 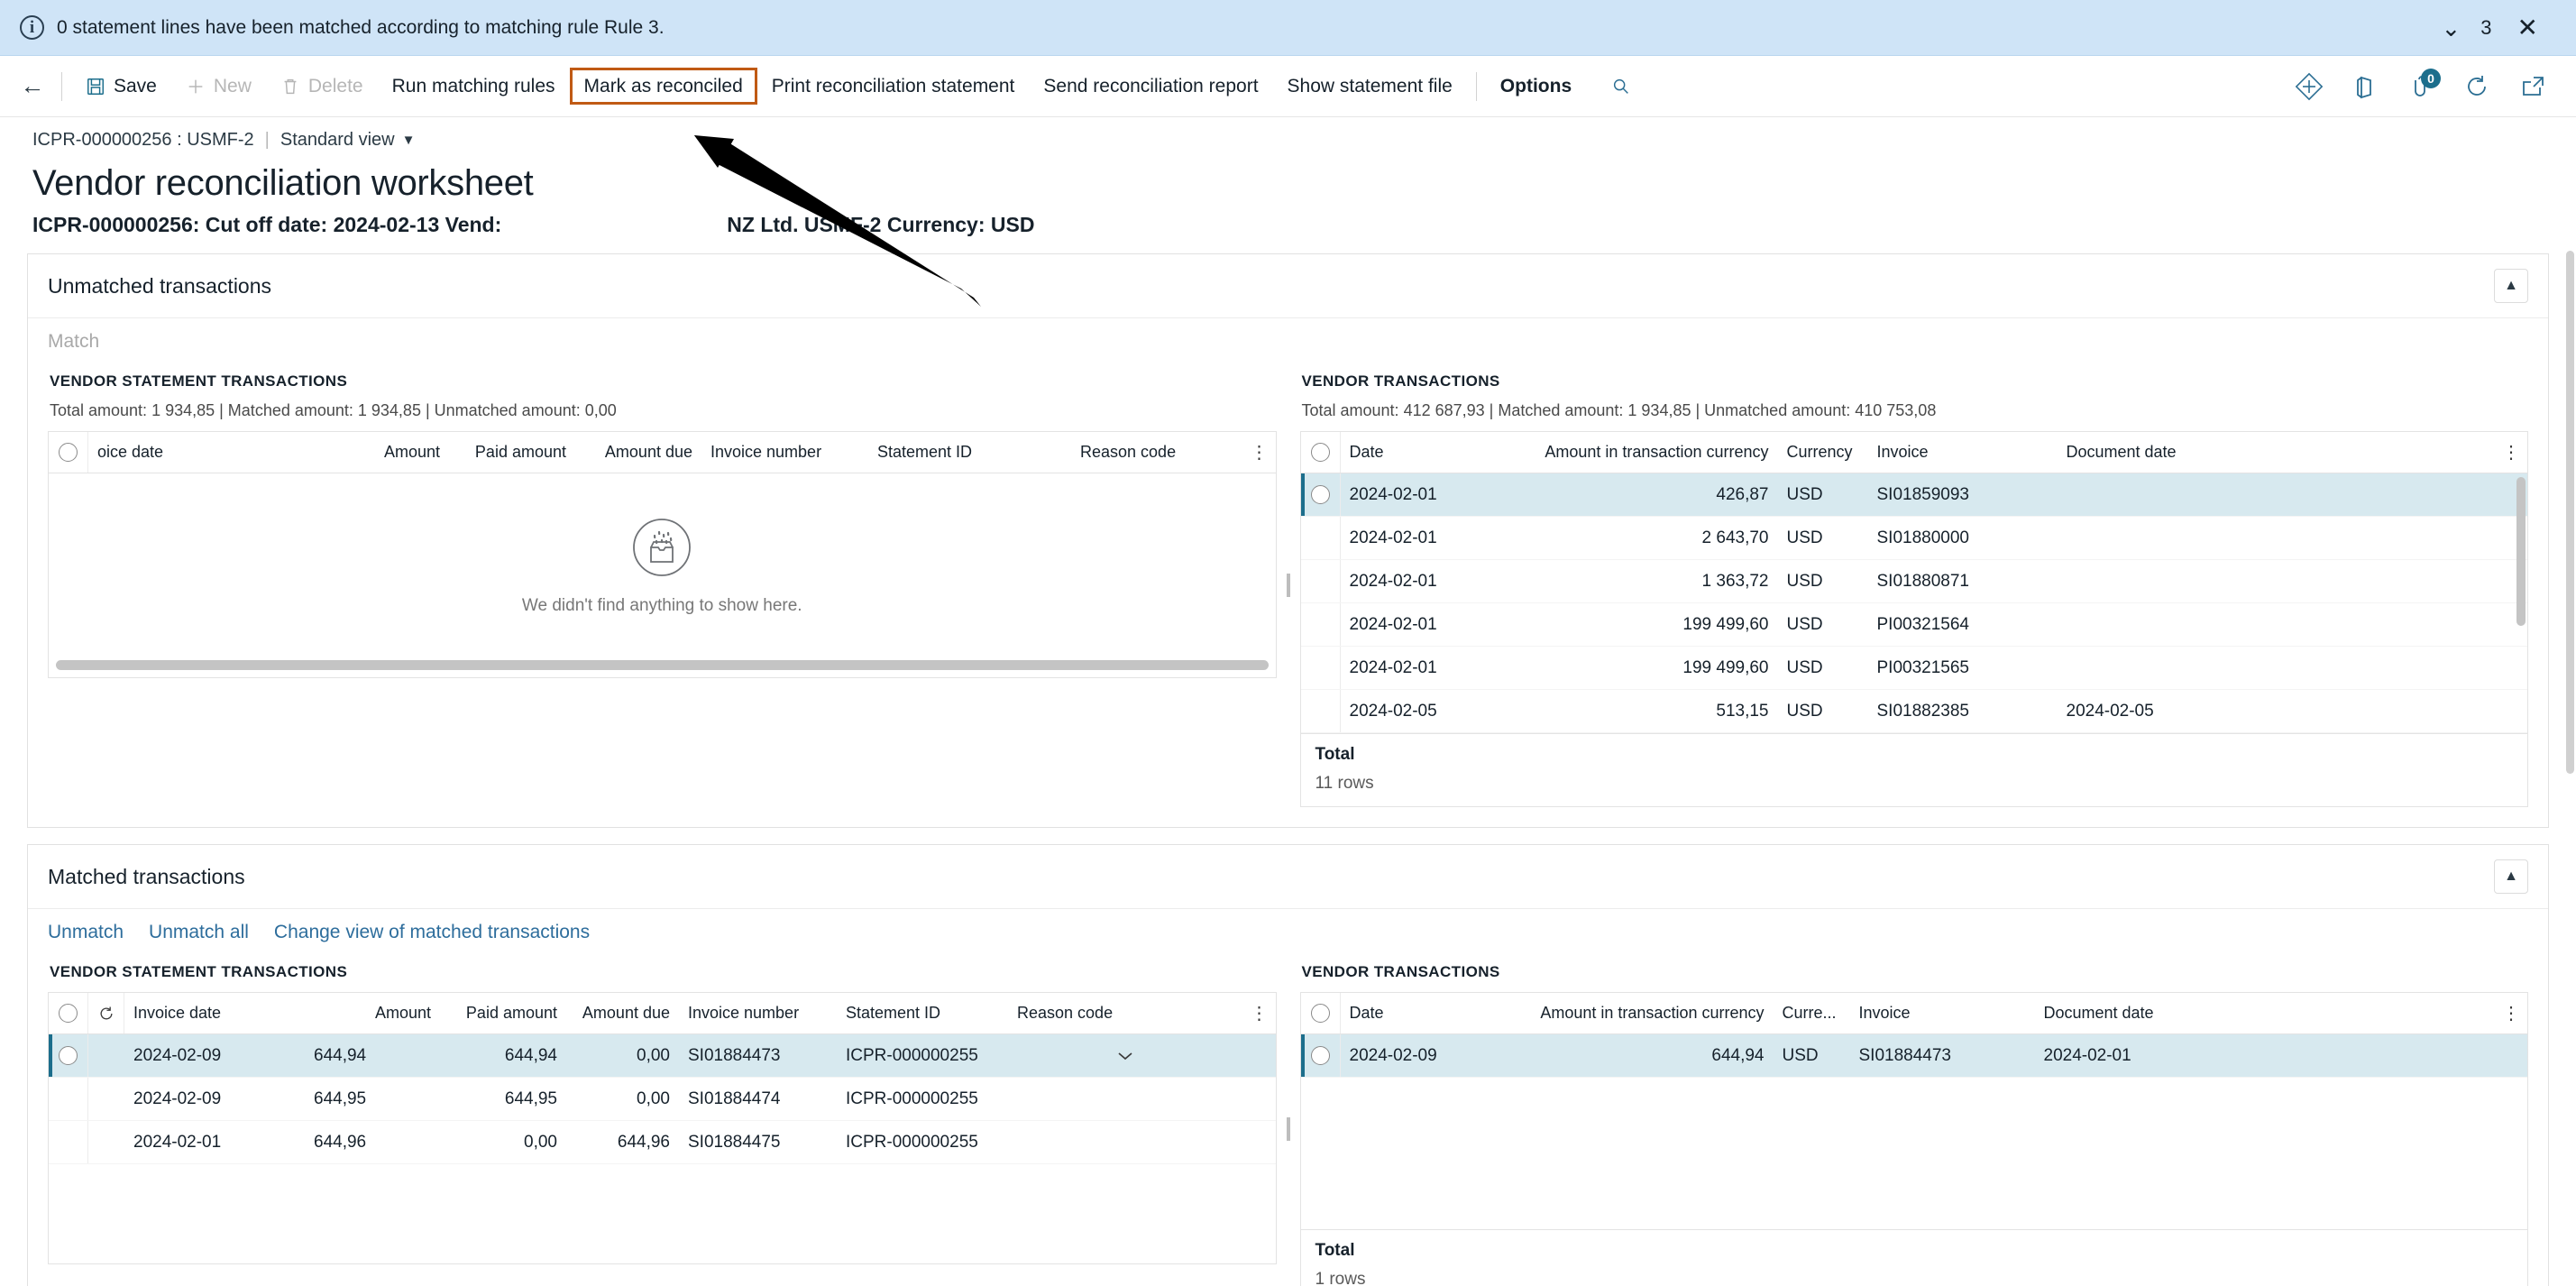 I want to click on column-currency: Currency, so click(x=1823, y=452).